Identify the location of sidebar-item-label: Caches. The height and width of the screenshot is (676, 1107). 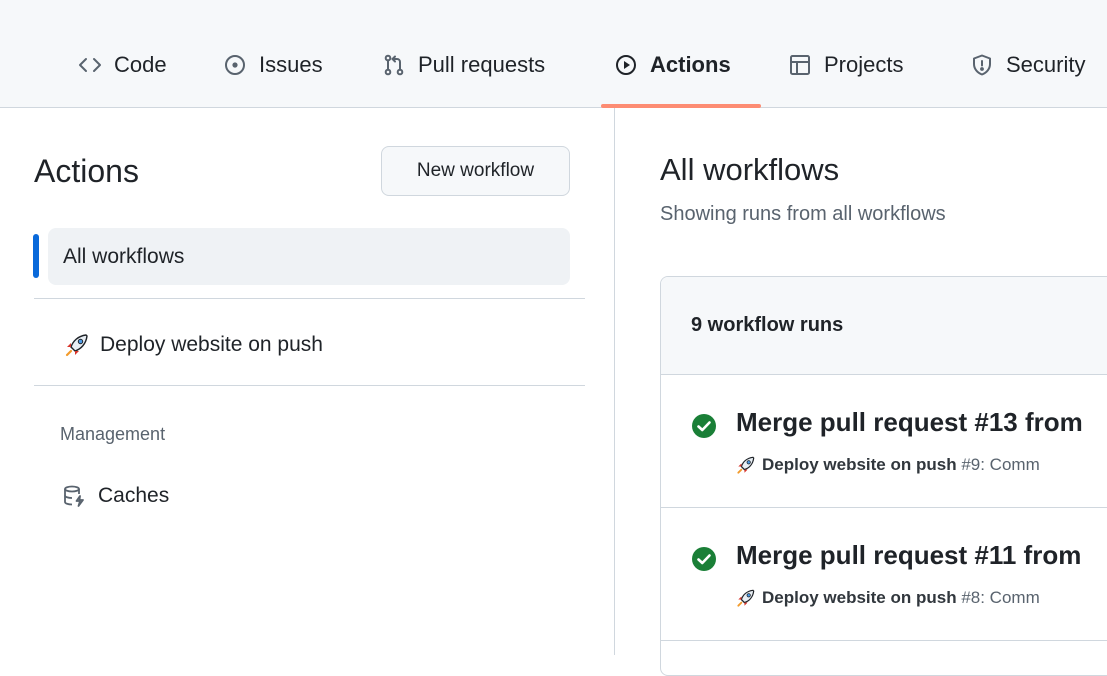
(134, 495).